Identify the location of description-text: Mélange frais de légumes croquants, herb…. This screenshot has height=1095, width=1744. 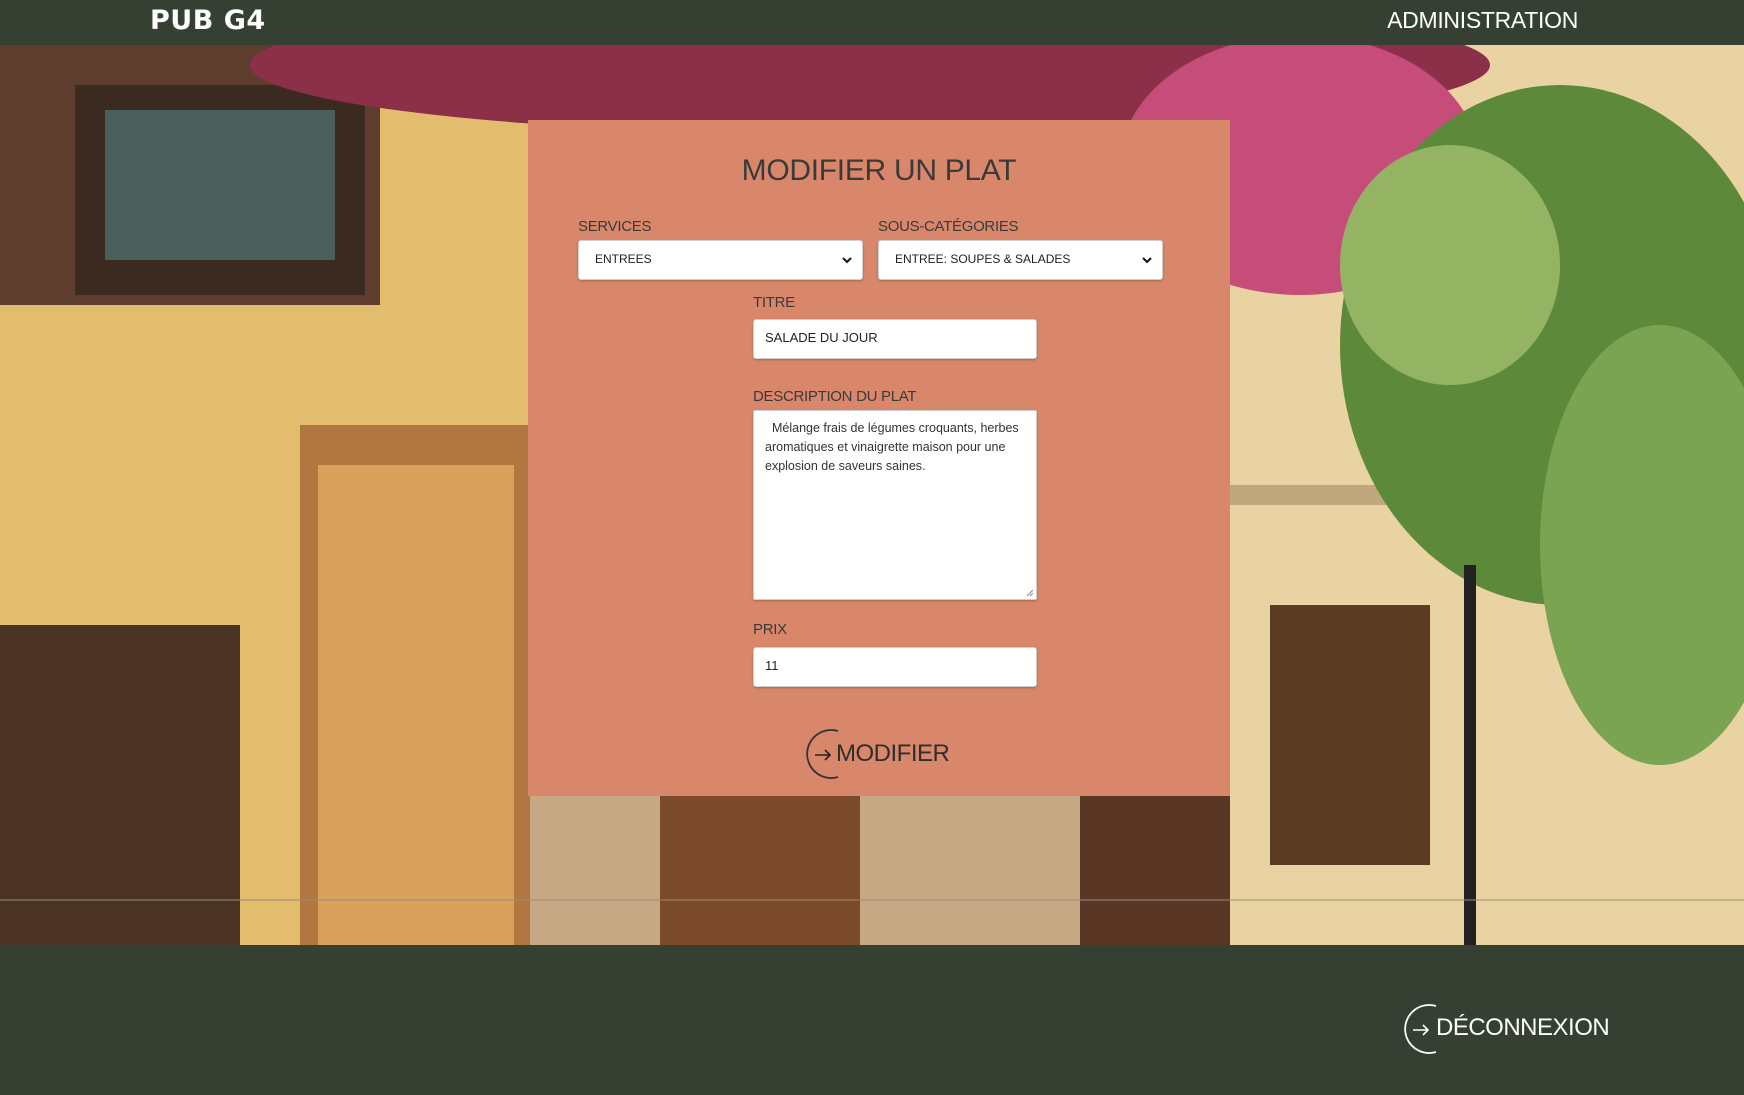
(892, 447).